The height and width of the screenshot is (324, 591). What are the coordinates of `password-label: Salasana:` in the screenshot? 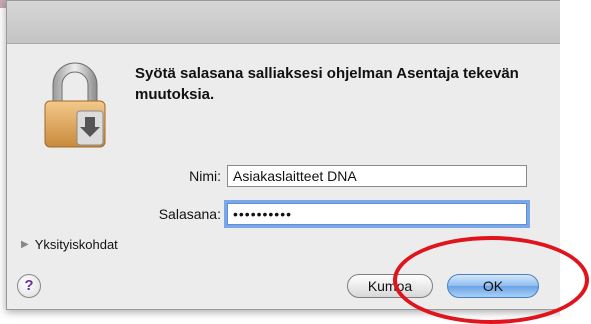 It's located at (189, 214).